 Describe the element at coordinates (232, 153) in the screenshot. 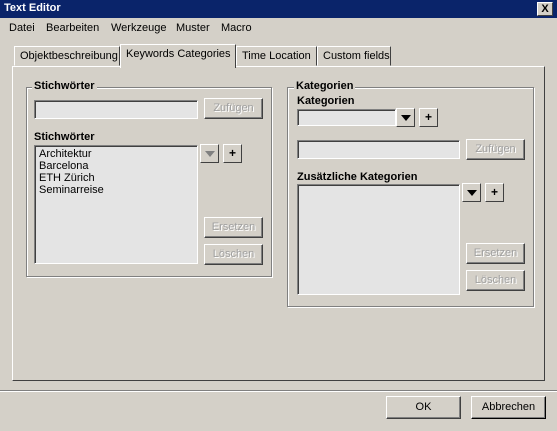

I see `keywords-plus-button: +` at that location.